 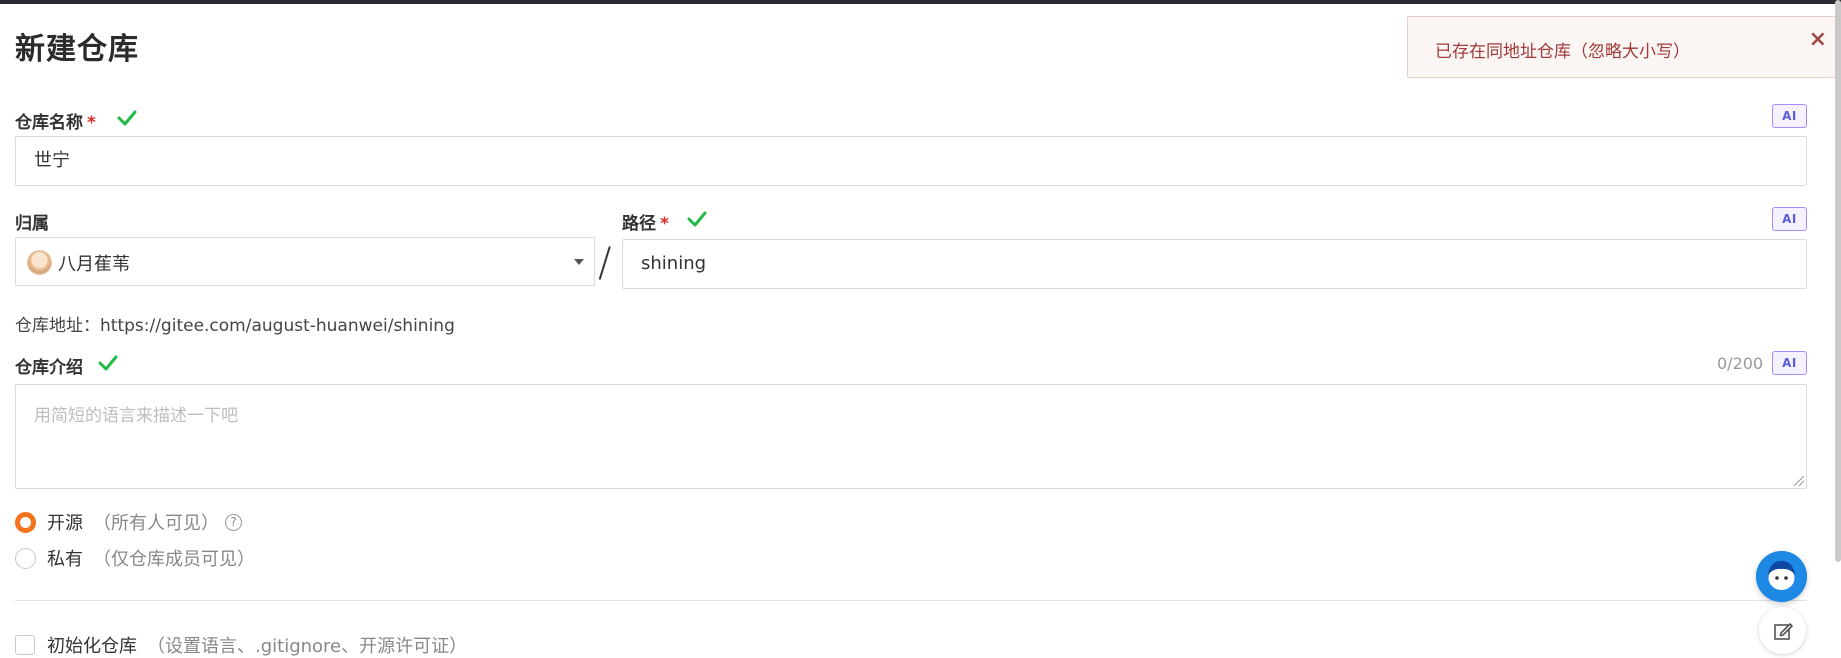 What do you see at coordinates (156, 523) in the screenshot?
I see `public-hint: （所有人可见）` at bounding box center [156, 523].